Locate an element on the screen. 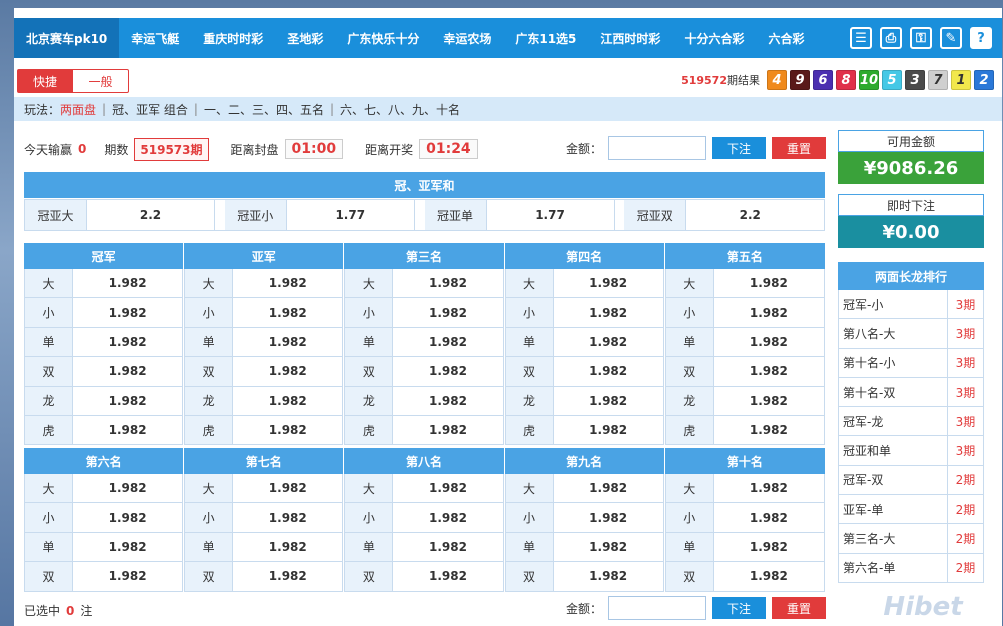  nav-item-gd11x5: 广东11选5 is located at coordinates (545, 38).